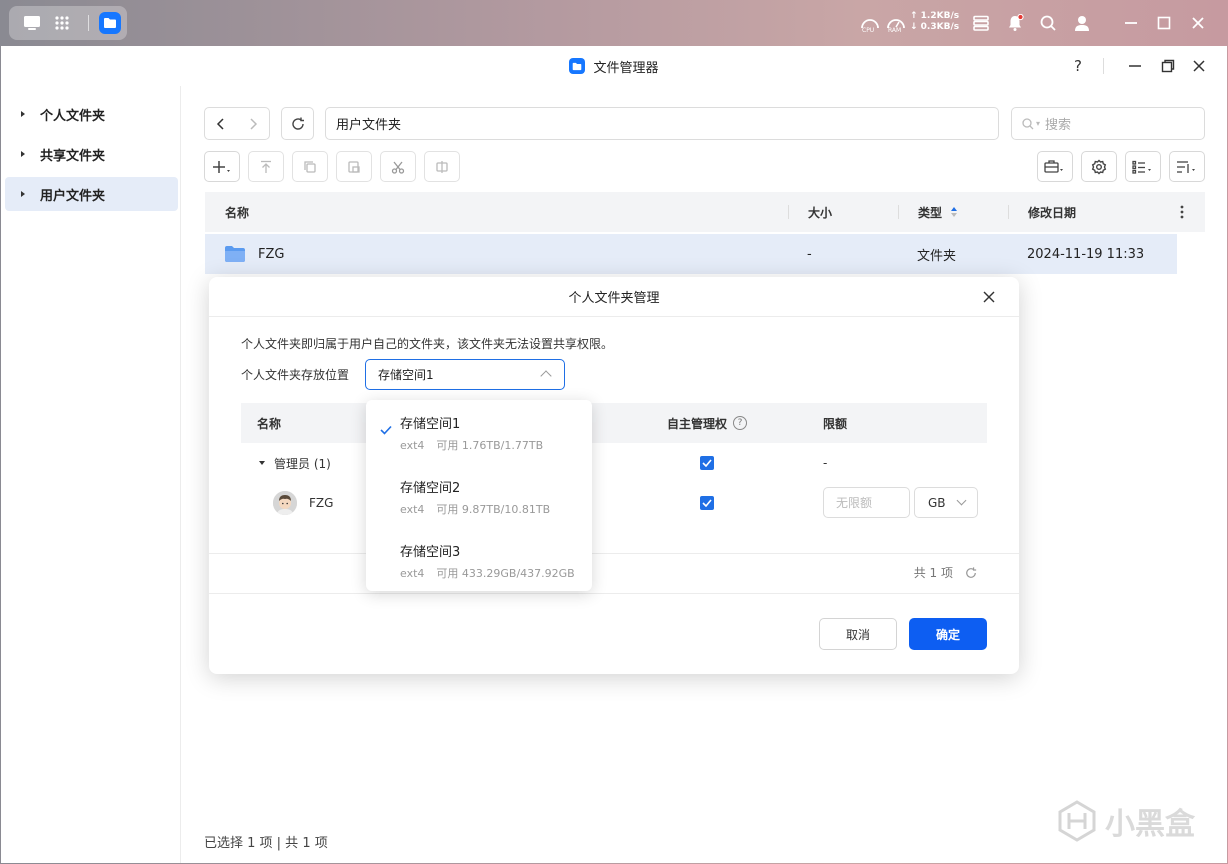  What do you see at coordinates (1108, 123) in the screenshot?
I see `search-input: ▾ 搜索` at bounding box center [1108, 123].